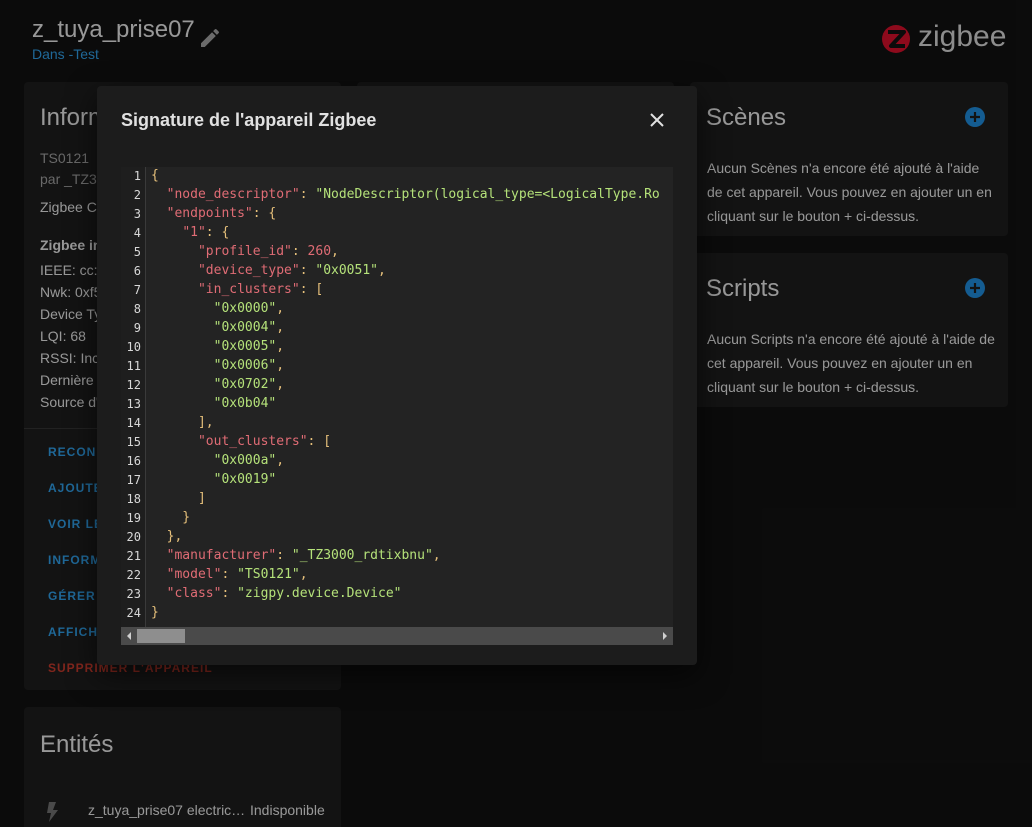 The width and height of the screenshot is (1032, 827). Describe the element at coordinates (249, 346) in the screenshot. I see `code-line: "0x0005",` at that location.